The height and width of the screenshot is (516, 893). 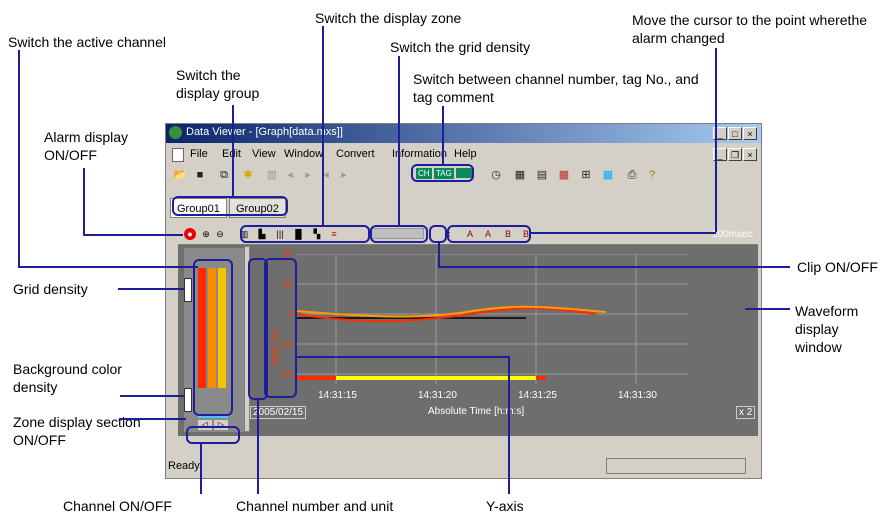 I want to click on x-tick-label: 14:31:20, so click(x=437, y=395).